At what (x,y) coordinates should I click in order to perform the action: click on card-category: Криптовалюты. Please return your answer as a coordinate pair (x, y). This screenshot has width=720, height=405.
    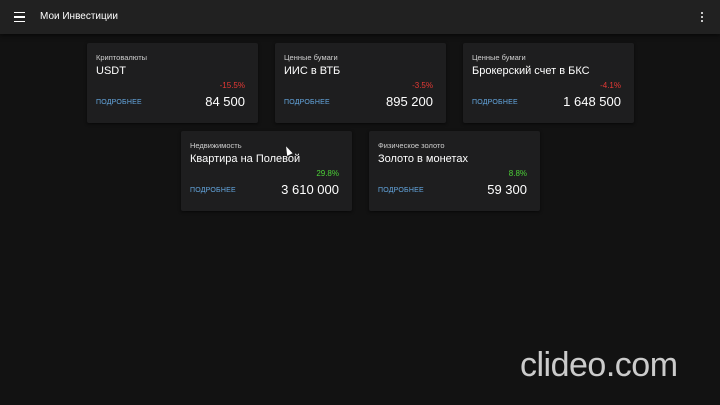
    Looking at the image, I should click on (122, 57).